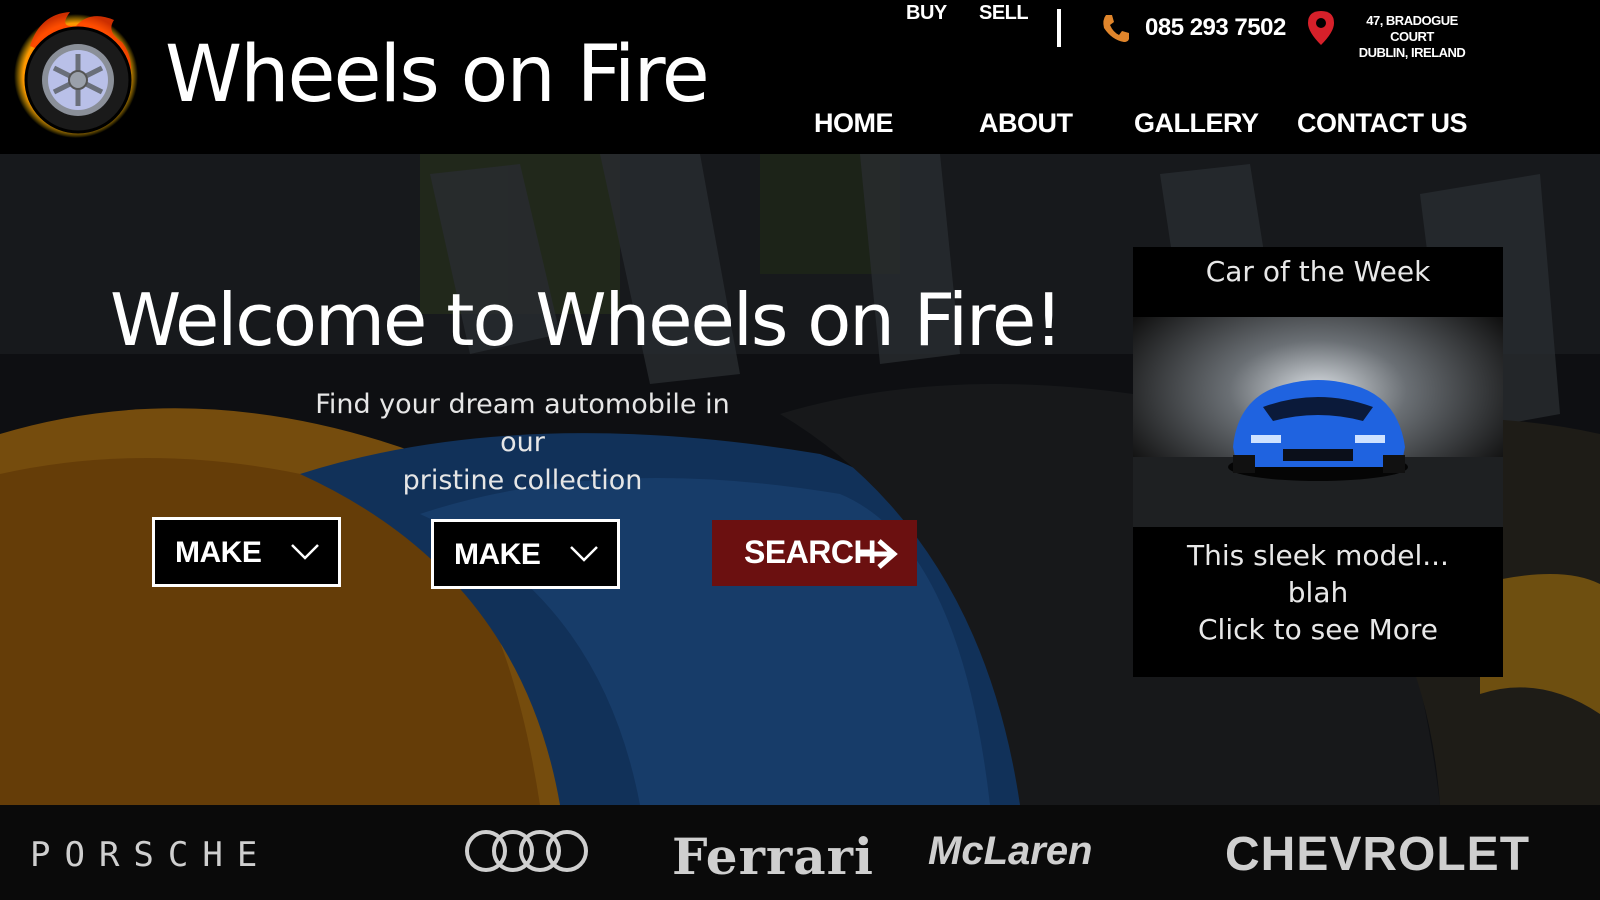  I want to click on car-of-week-title: Car of the Week, so click(1318, 271).